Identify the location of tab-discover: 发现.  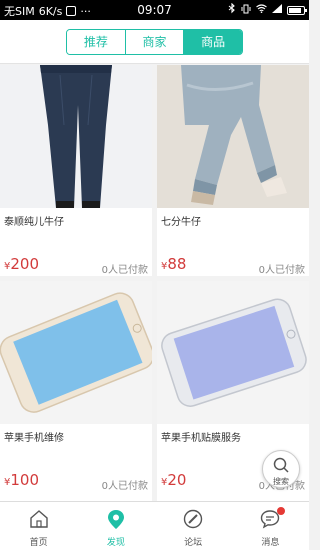
(115, 526).